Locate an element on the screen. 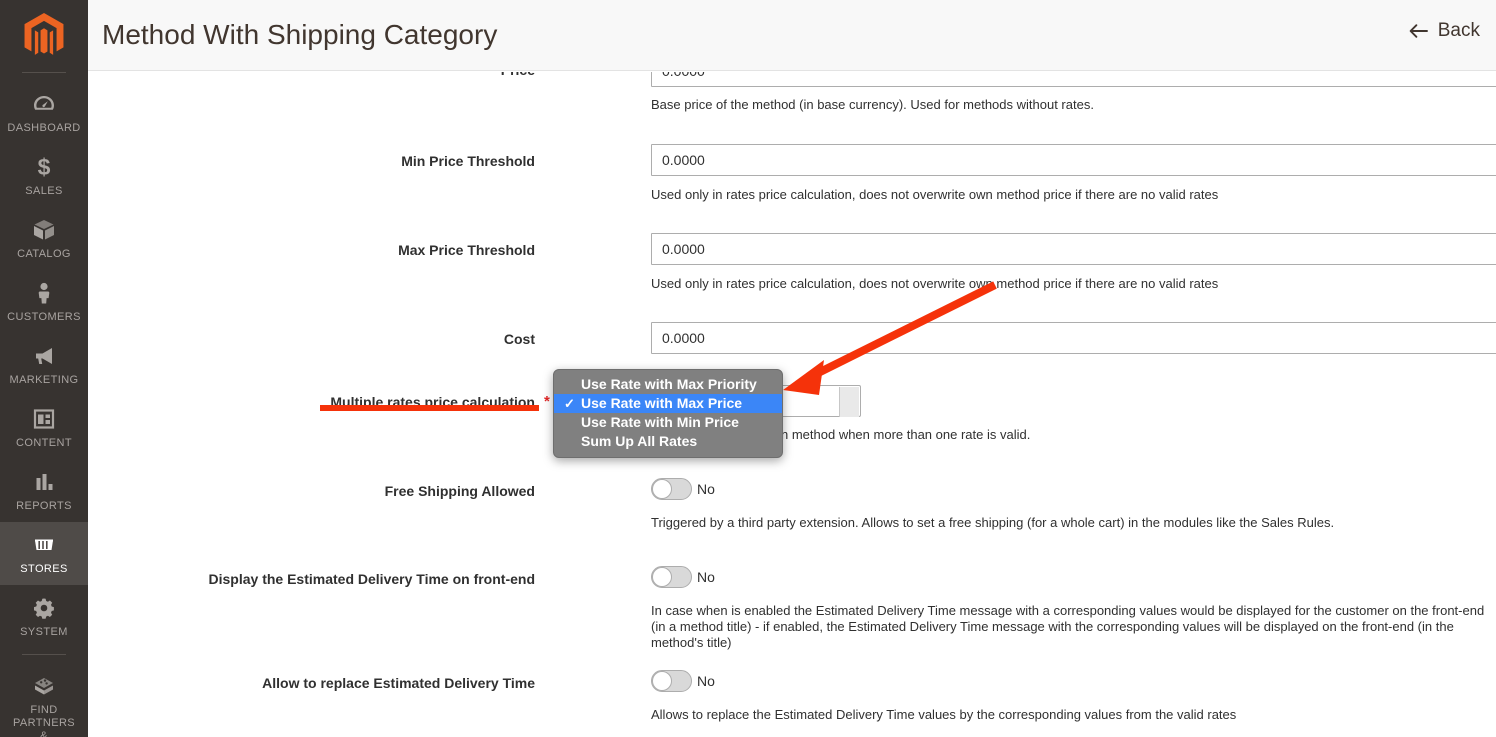 The height and width of the screenshot is (737, 1496). sidebar-item-label: REPORTS is located at coordinates (44, 506).